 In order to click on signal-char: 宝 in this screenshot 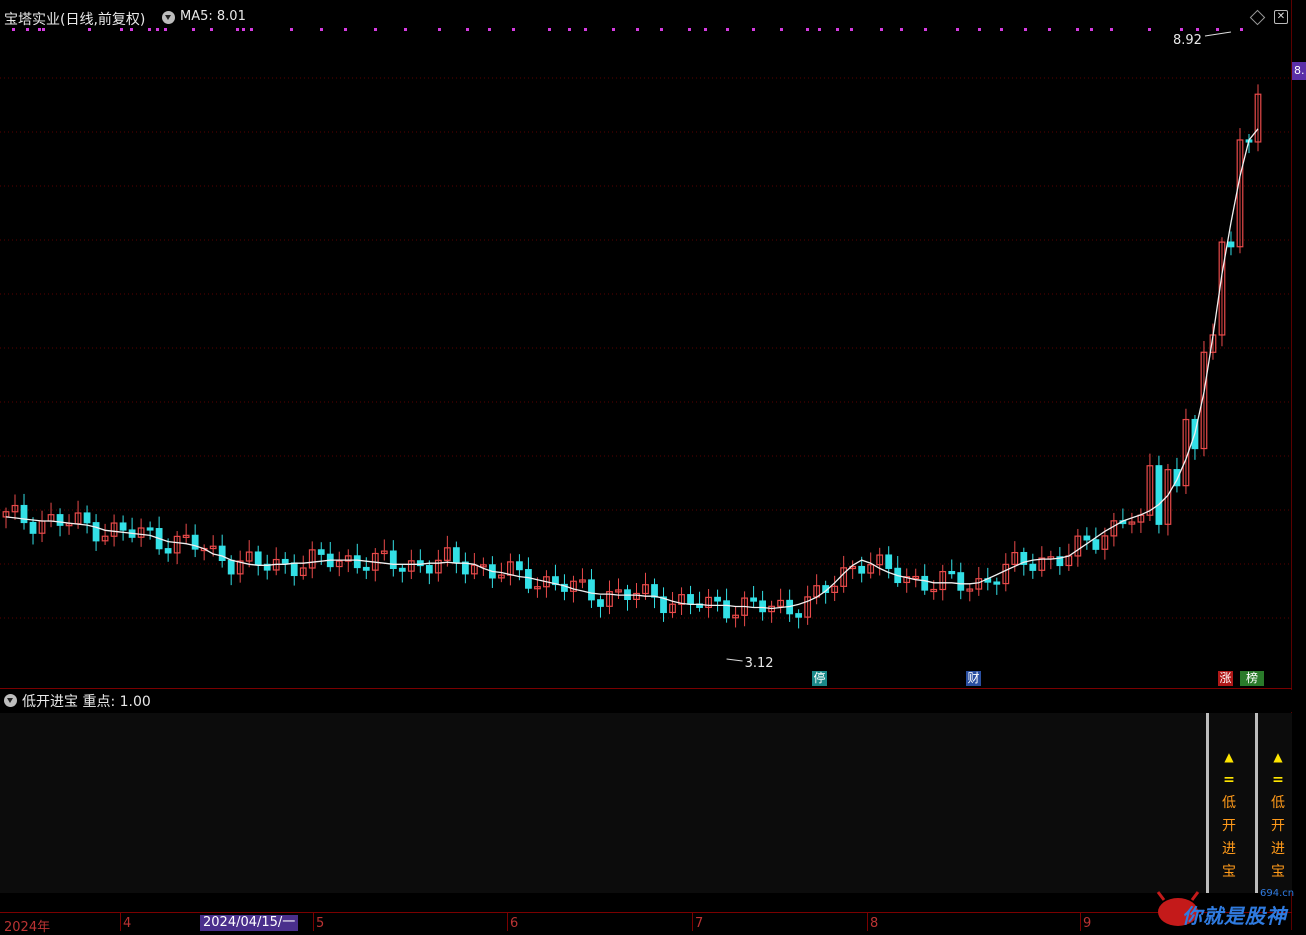, I will do `click(1229, 872)`.